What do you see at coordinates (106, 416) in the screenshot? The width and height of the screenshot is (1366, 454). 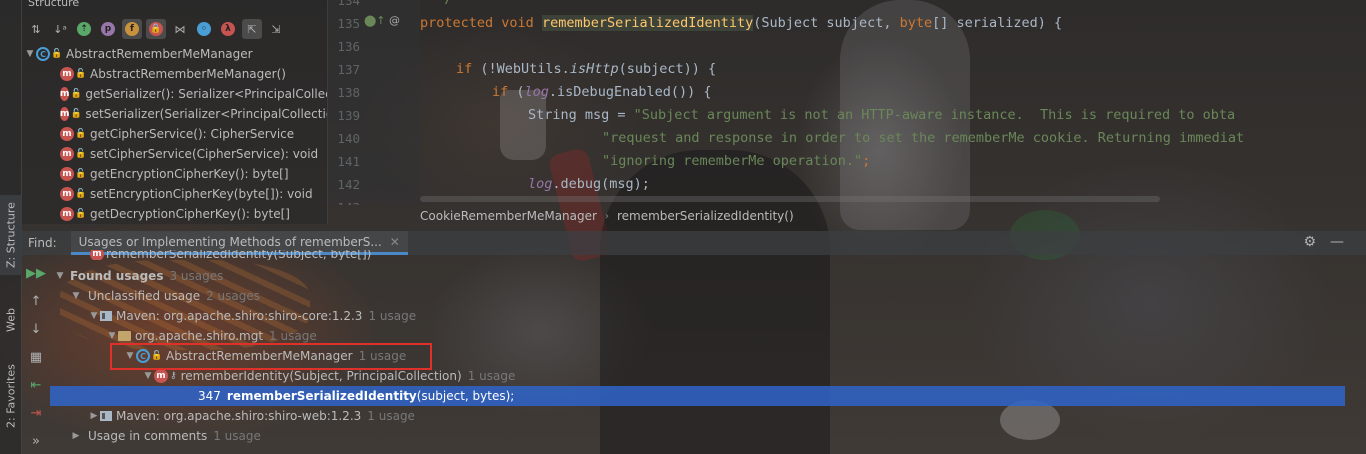 I see `library-icon` at bounding box center [106, 416].